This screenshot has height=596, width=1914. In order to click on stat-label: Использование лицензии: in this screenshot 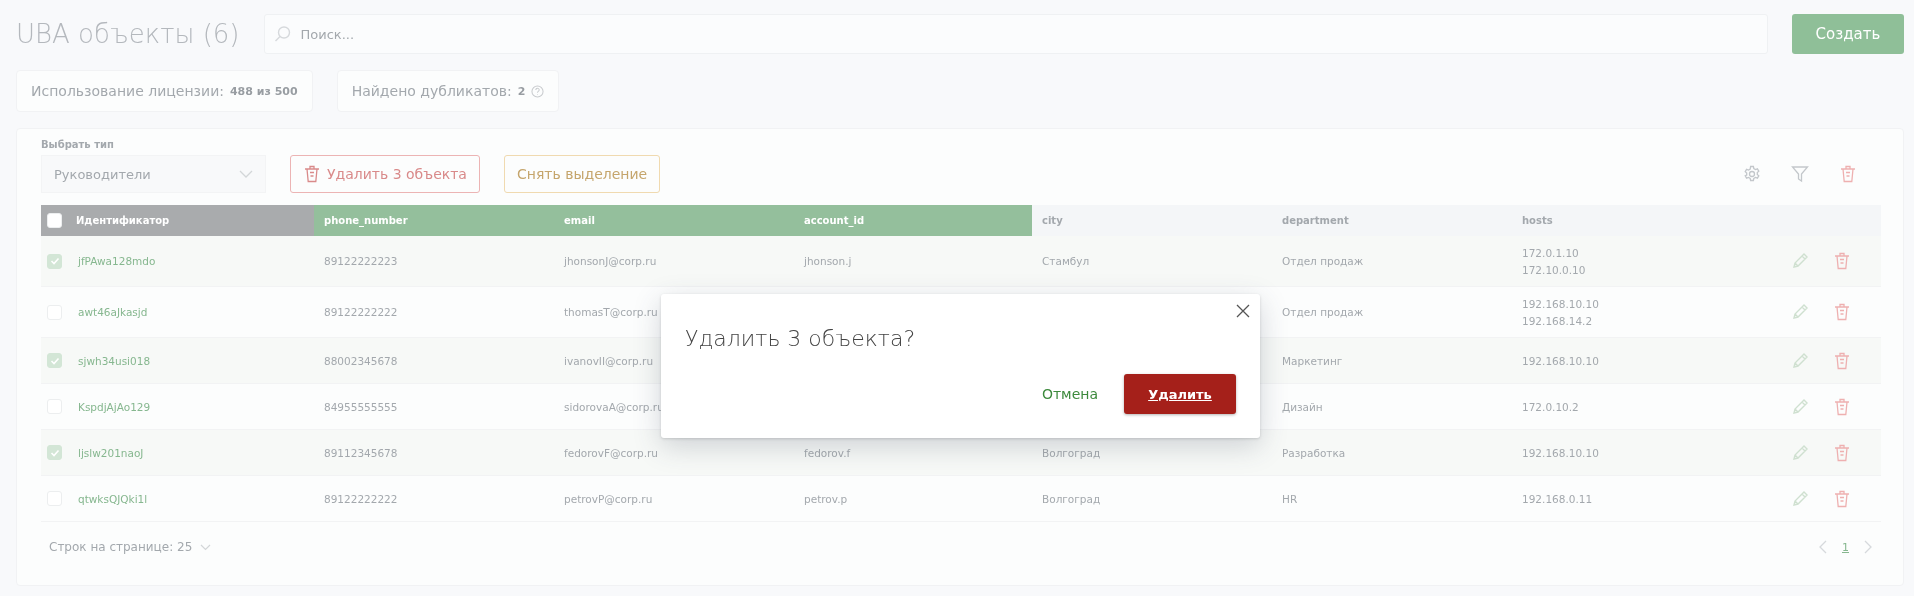, I will do `click(127, 91)`.